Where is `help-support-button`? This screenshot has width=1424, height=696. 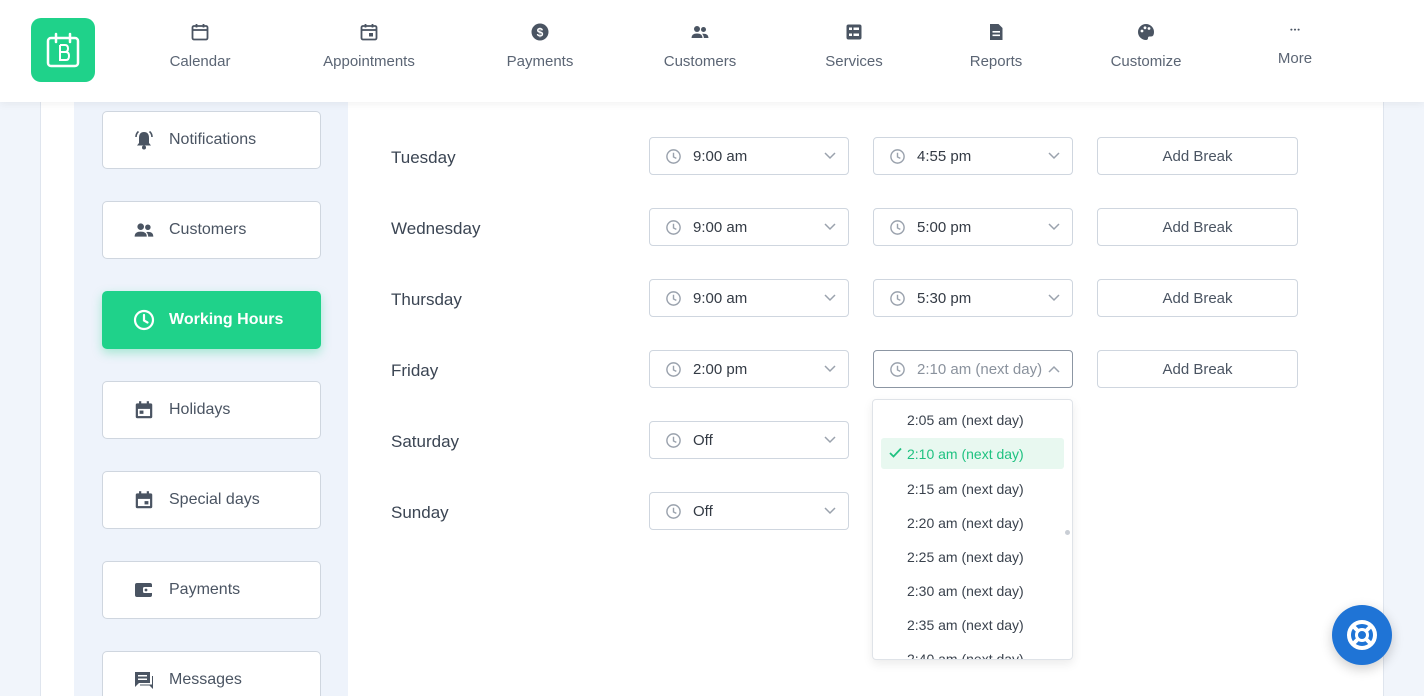 help-support-button is located at coordinates (1362, 635).